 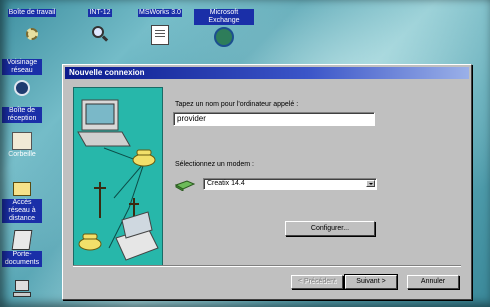 I want to click on dialog-titlebar: Nouvelle connexion, so click(x=267, y=73).